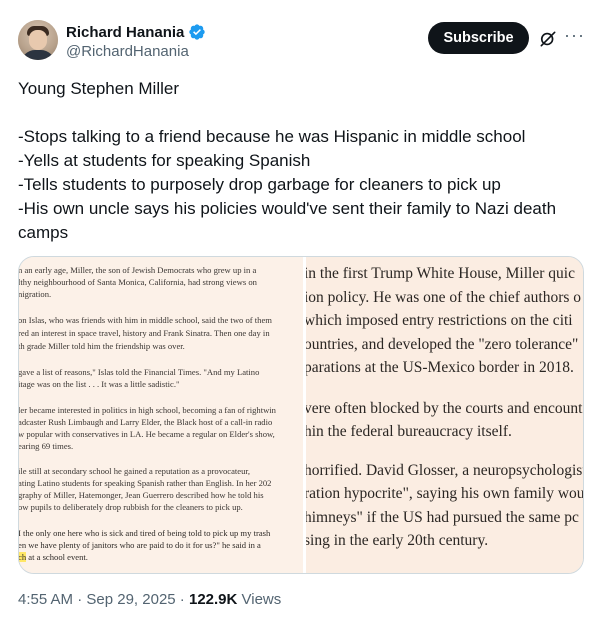 The height and width of the screenshot is (618, 604). What do you see at coordinates (478, 38) in the screenshot?
I see `subscribe-button: Subscribe` at bounding box center [478, 38].